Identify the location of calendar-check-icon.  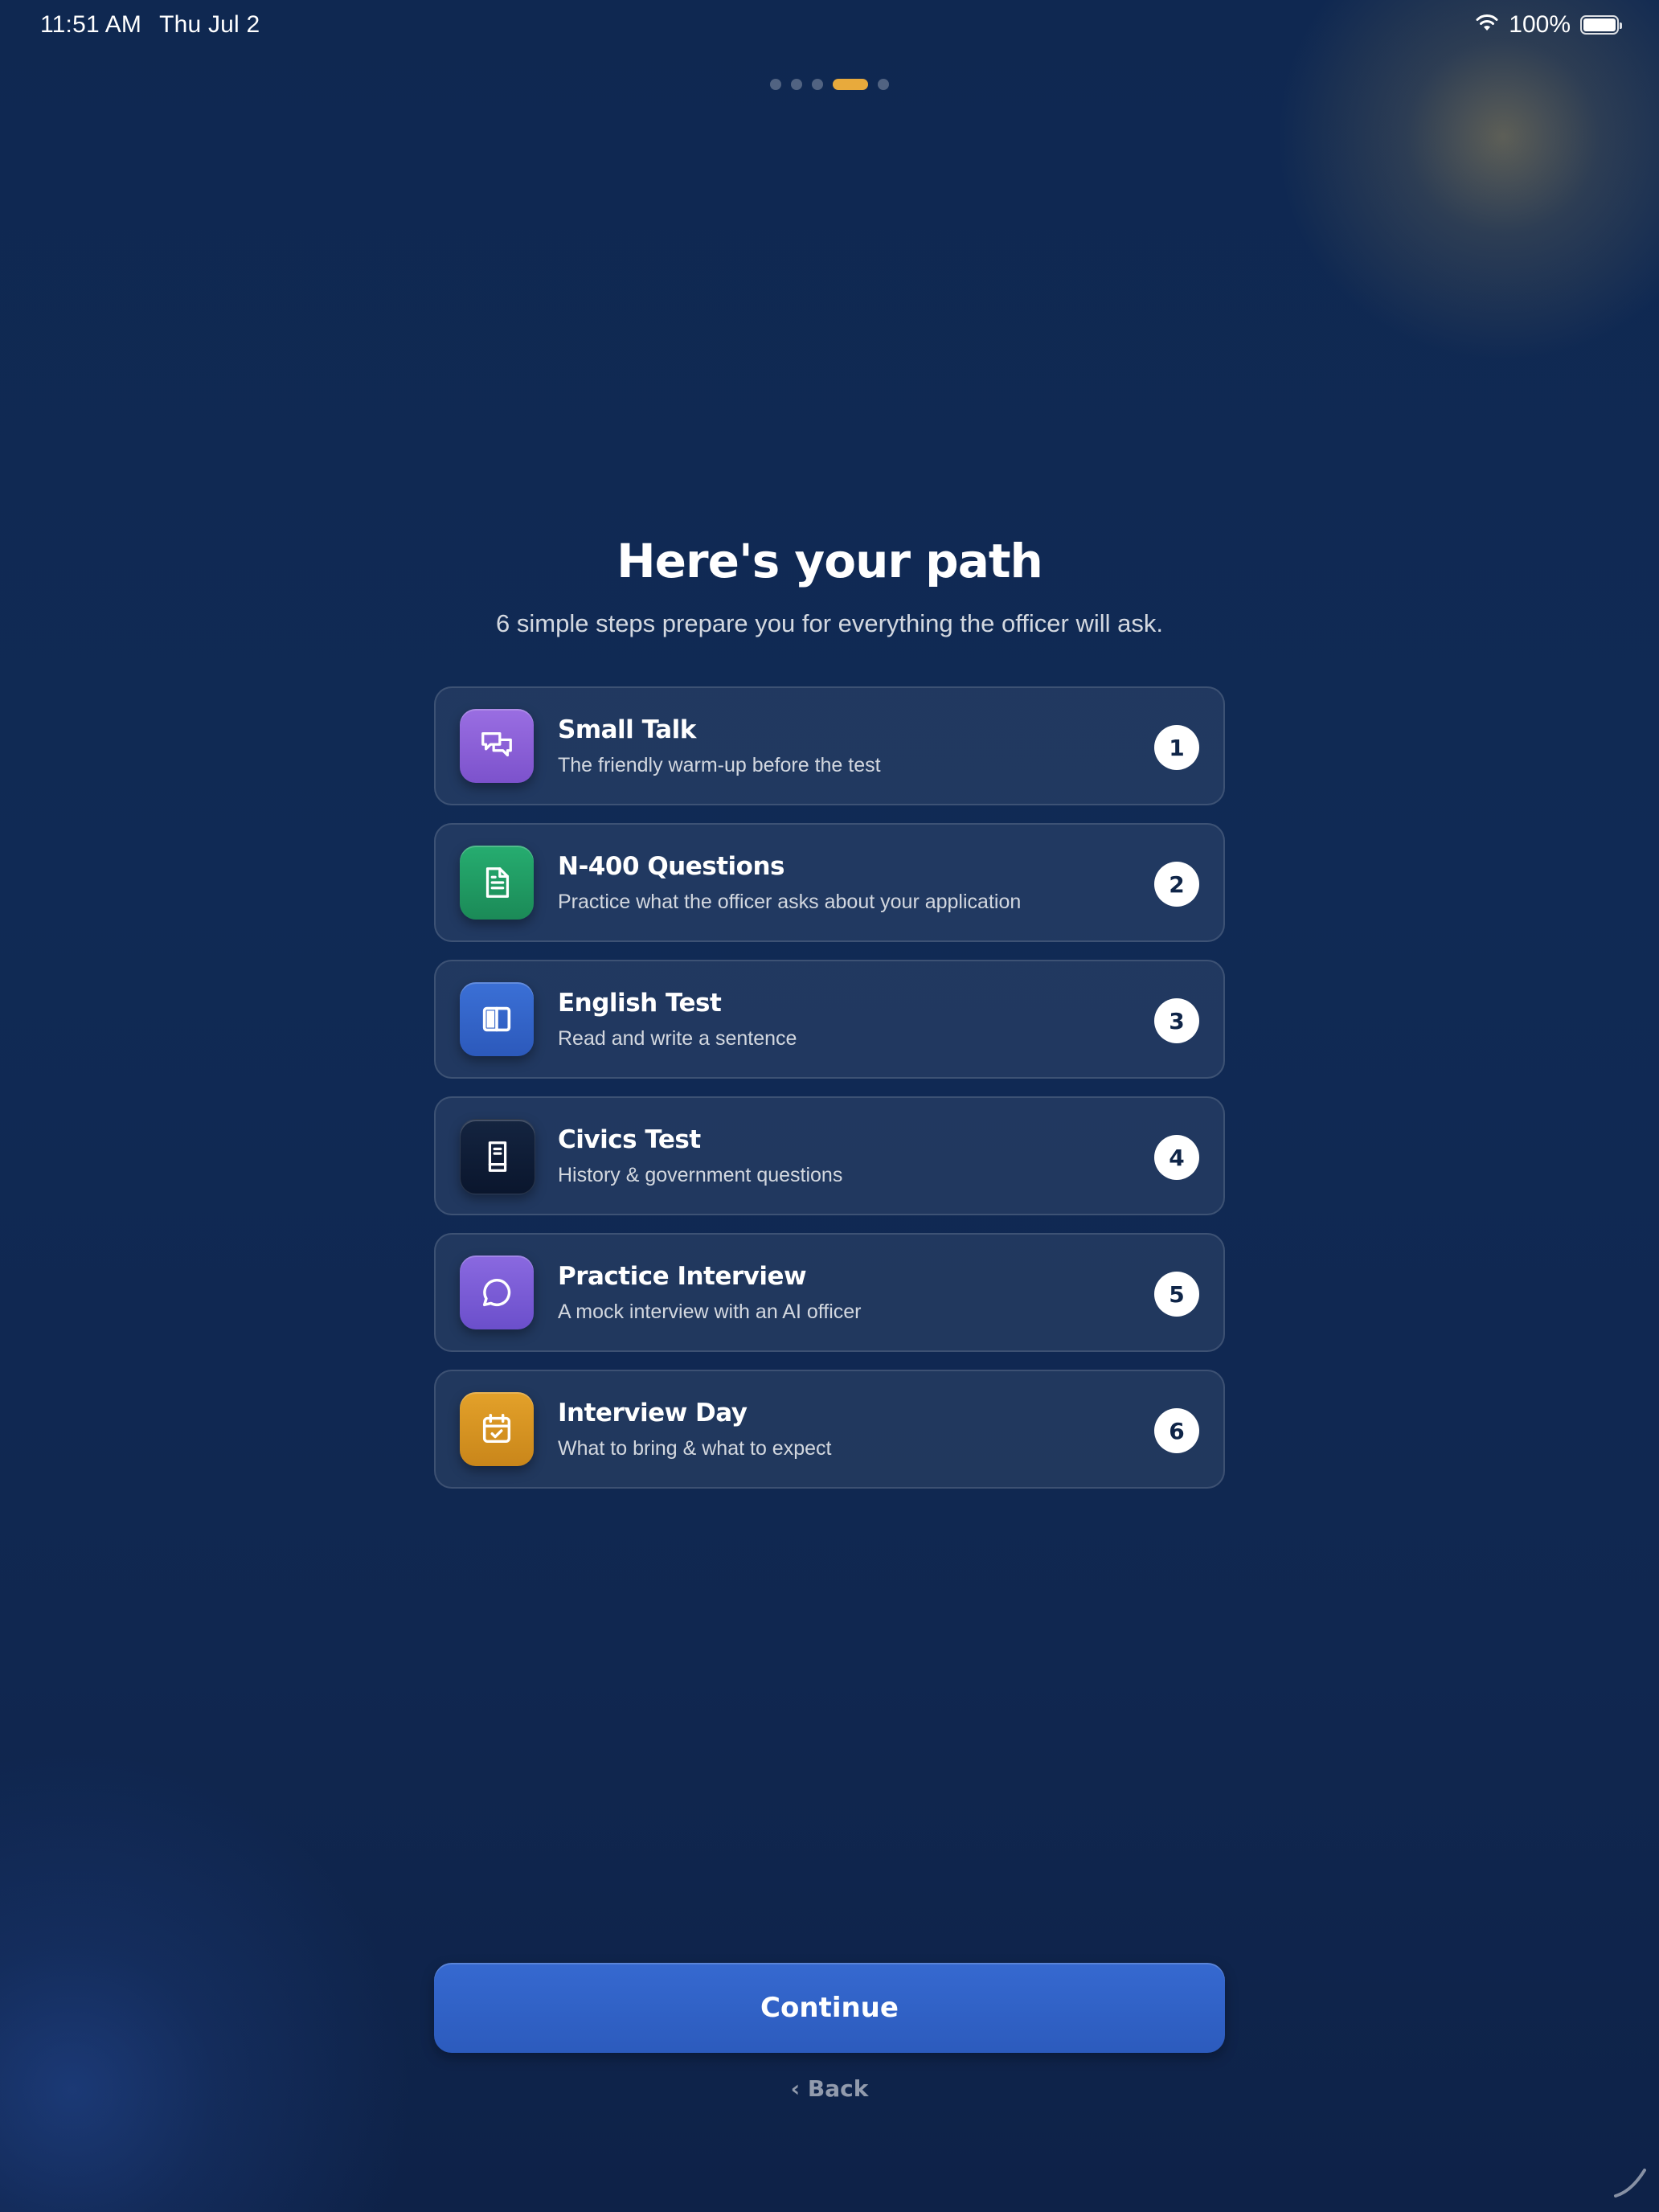
(497, 1429).